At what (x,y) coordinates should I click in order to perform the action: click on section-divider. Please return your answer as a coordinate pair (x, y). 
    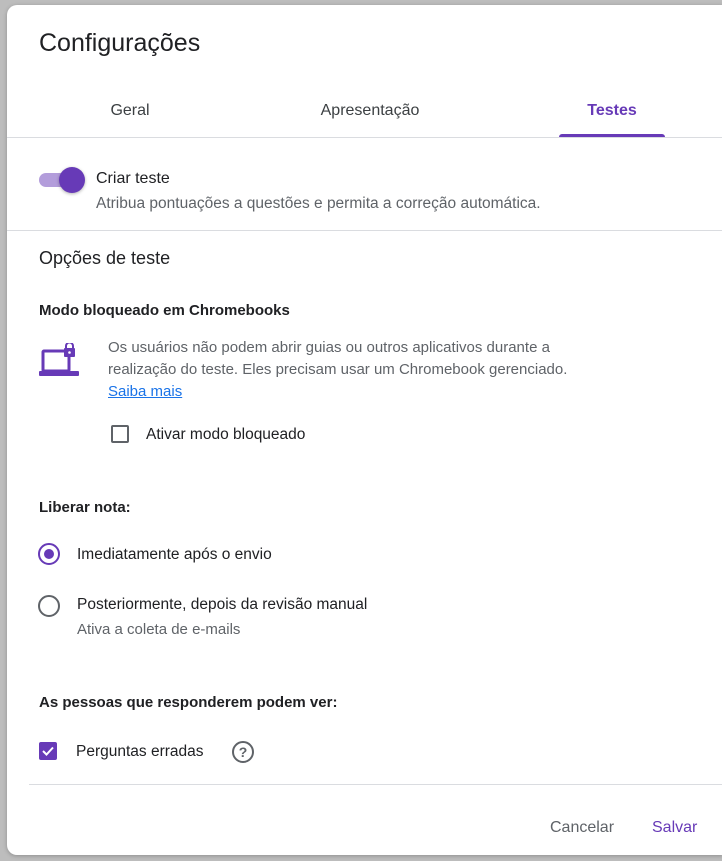
    Looking at the image, I should click on (364, 230).